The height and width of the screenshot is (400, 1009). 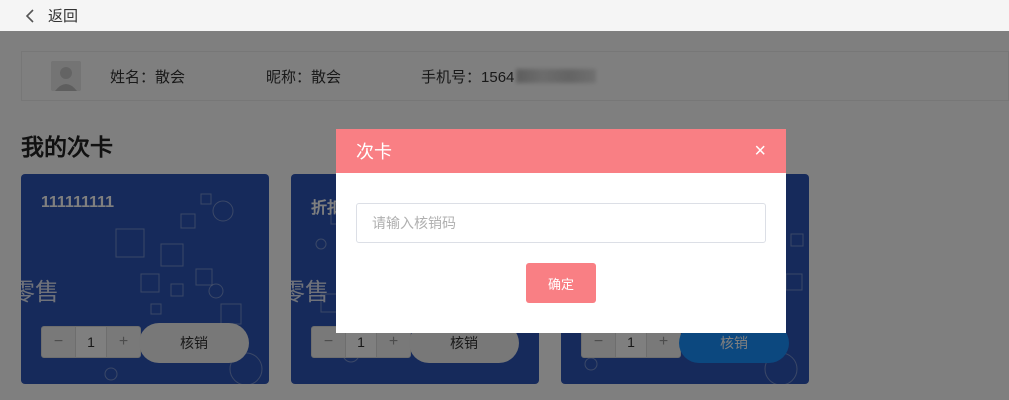 I want to click on dialog-header: 次卡 ×, so click(x=561, y=151).